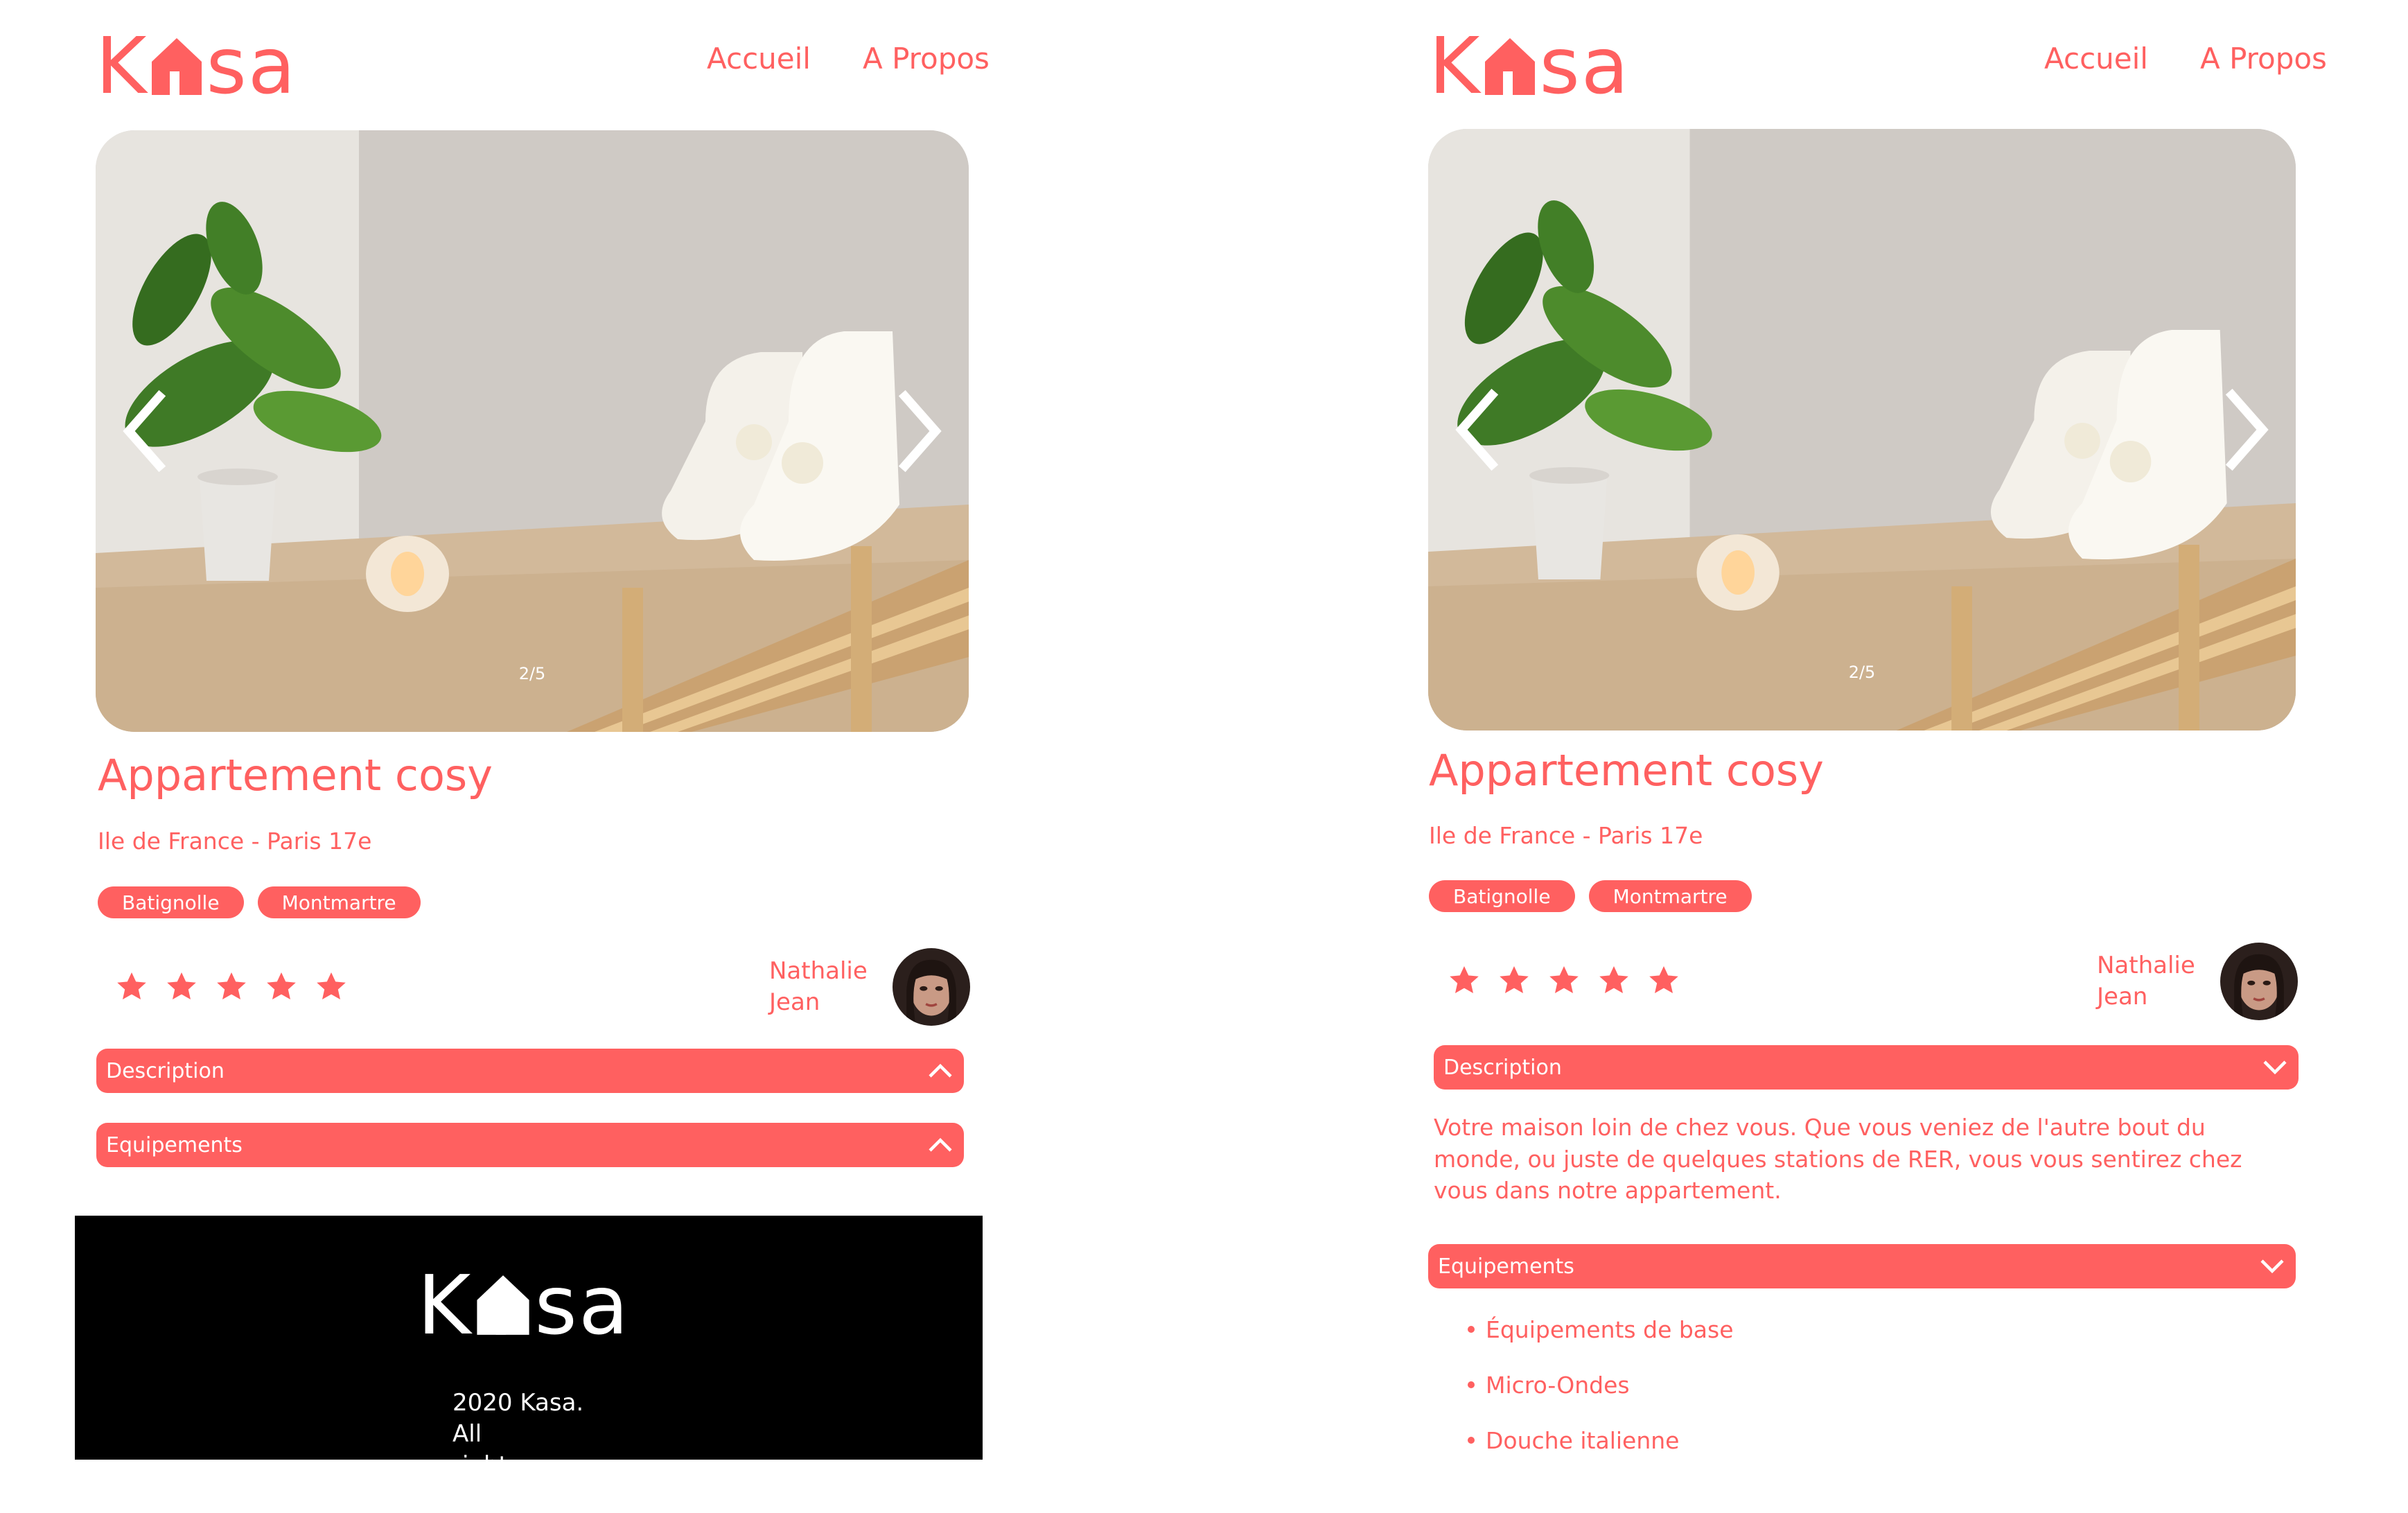 This screenshot has height=1513, width=2408. I want to click on list-item: Micro-Ondes, so click(1601, 1385).